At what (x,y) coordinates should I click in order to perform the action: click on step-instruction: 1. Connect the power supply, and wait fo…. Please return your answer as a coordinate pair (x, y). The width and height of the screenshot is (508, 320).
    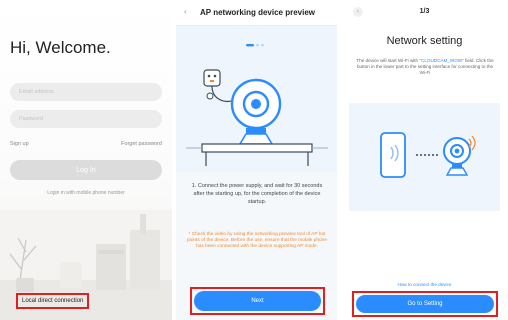
    Looking at the image, I should click on (257, 194).